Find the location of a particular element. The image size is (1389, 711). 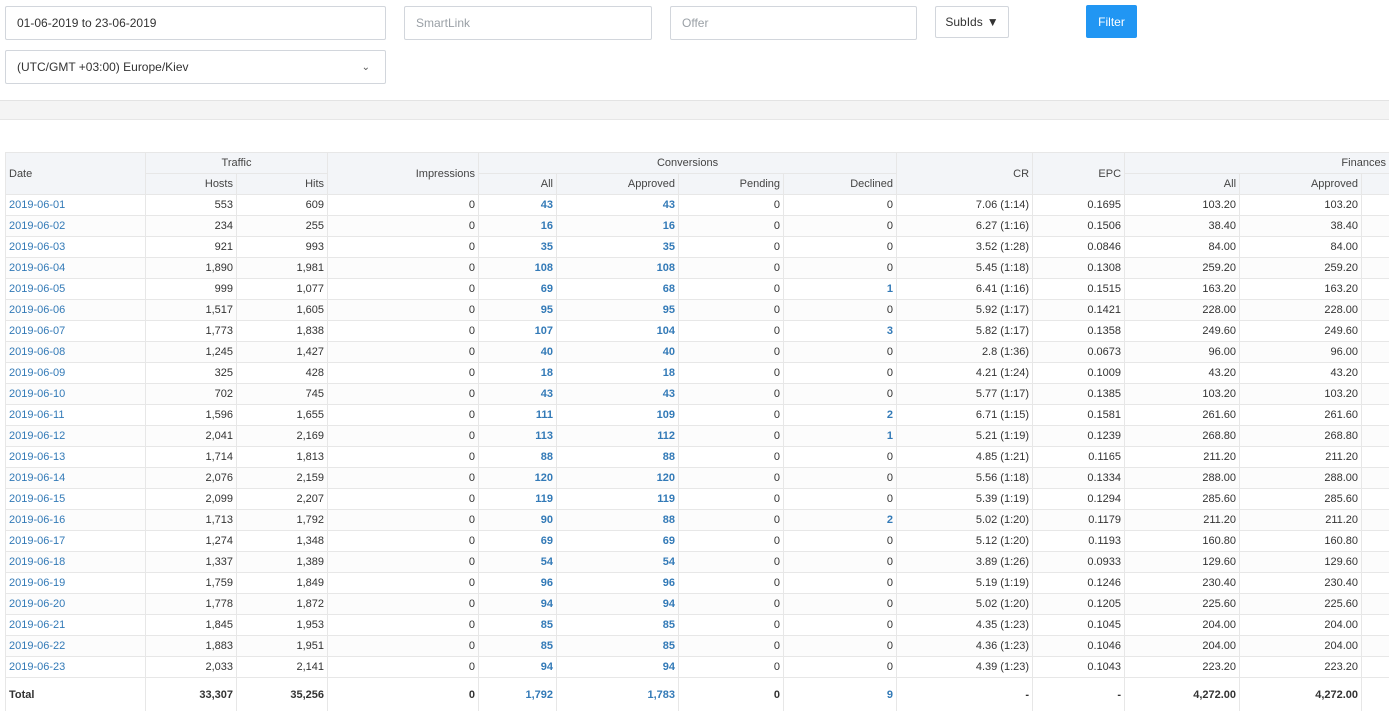

date-link: 2019-06-14 is located at coordinates (75, 478).